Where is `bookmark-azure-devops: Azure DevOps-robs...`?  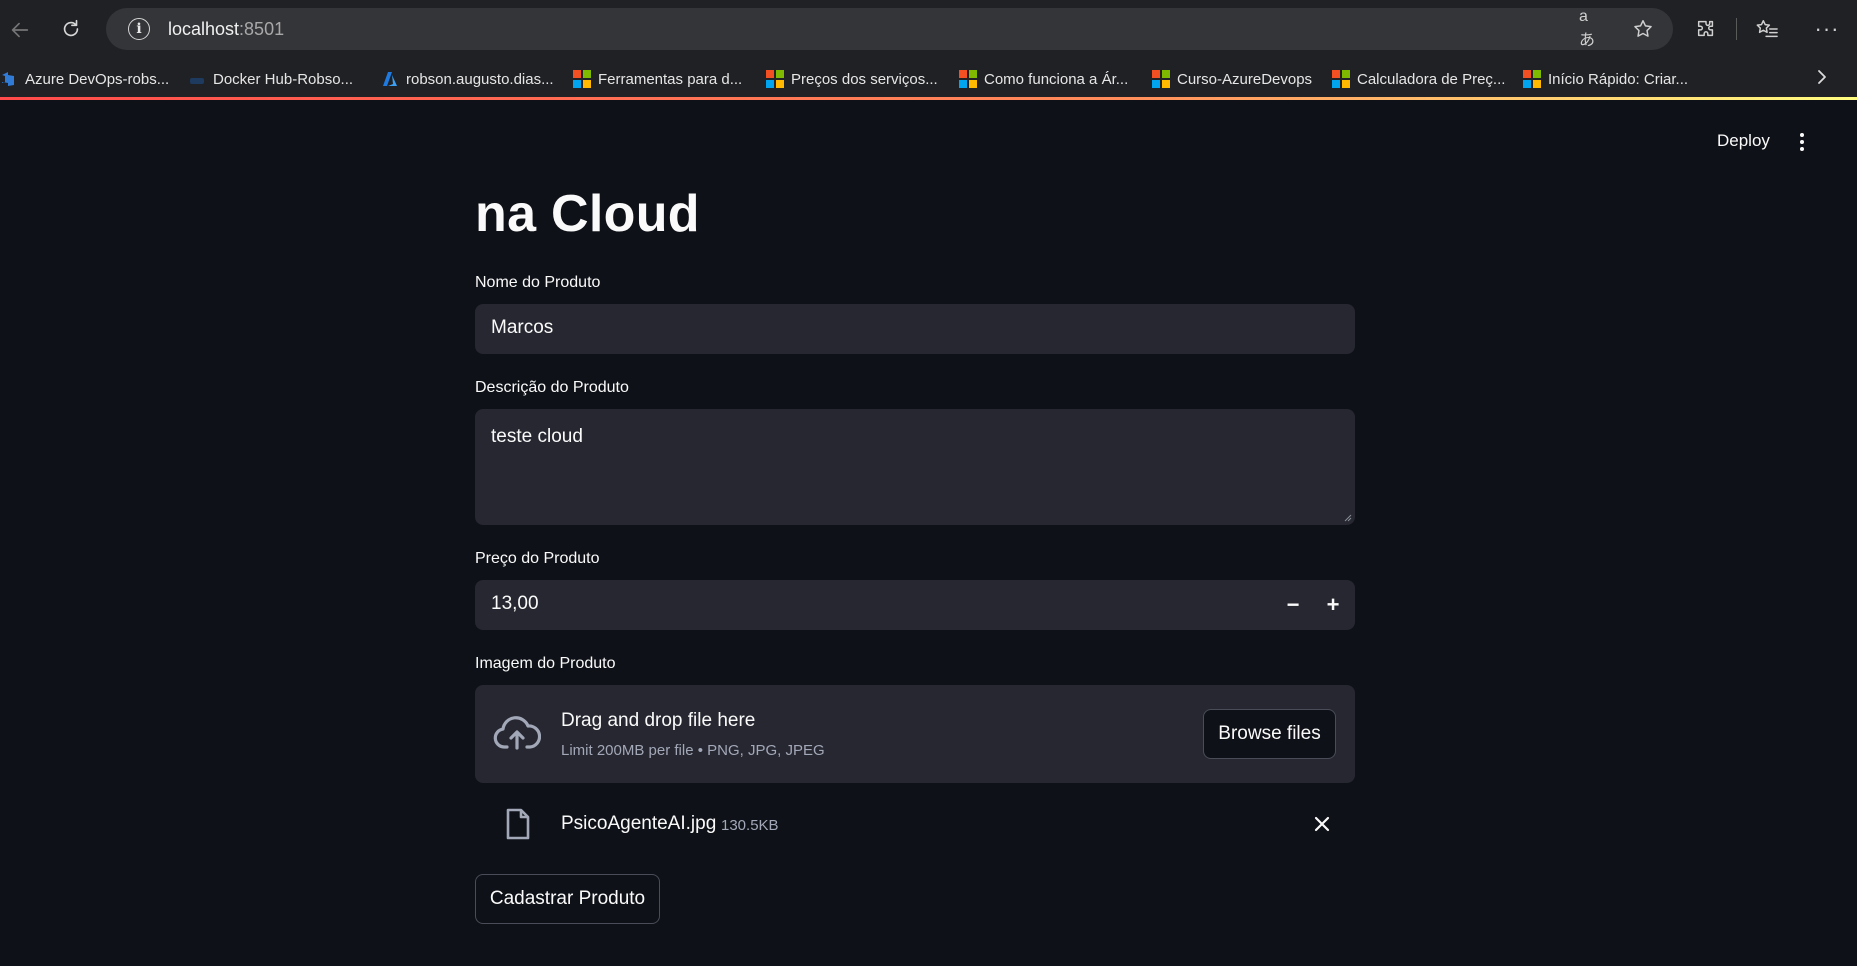
bookmark-azure-devops: Azure DevOps-robs... is located at coordinates (84, 79).